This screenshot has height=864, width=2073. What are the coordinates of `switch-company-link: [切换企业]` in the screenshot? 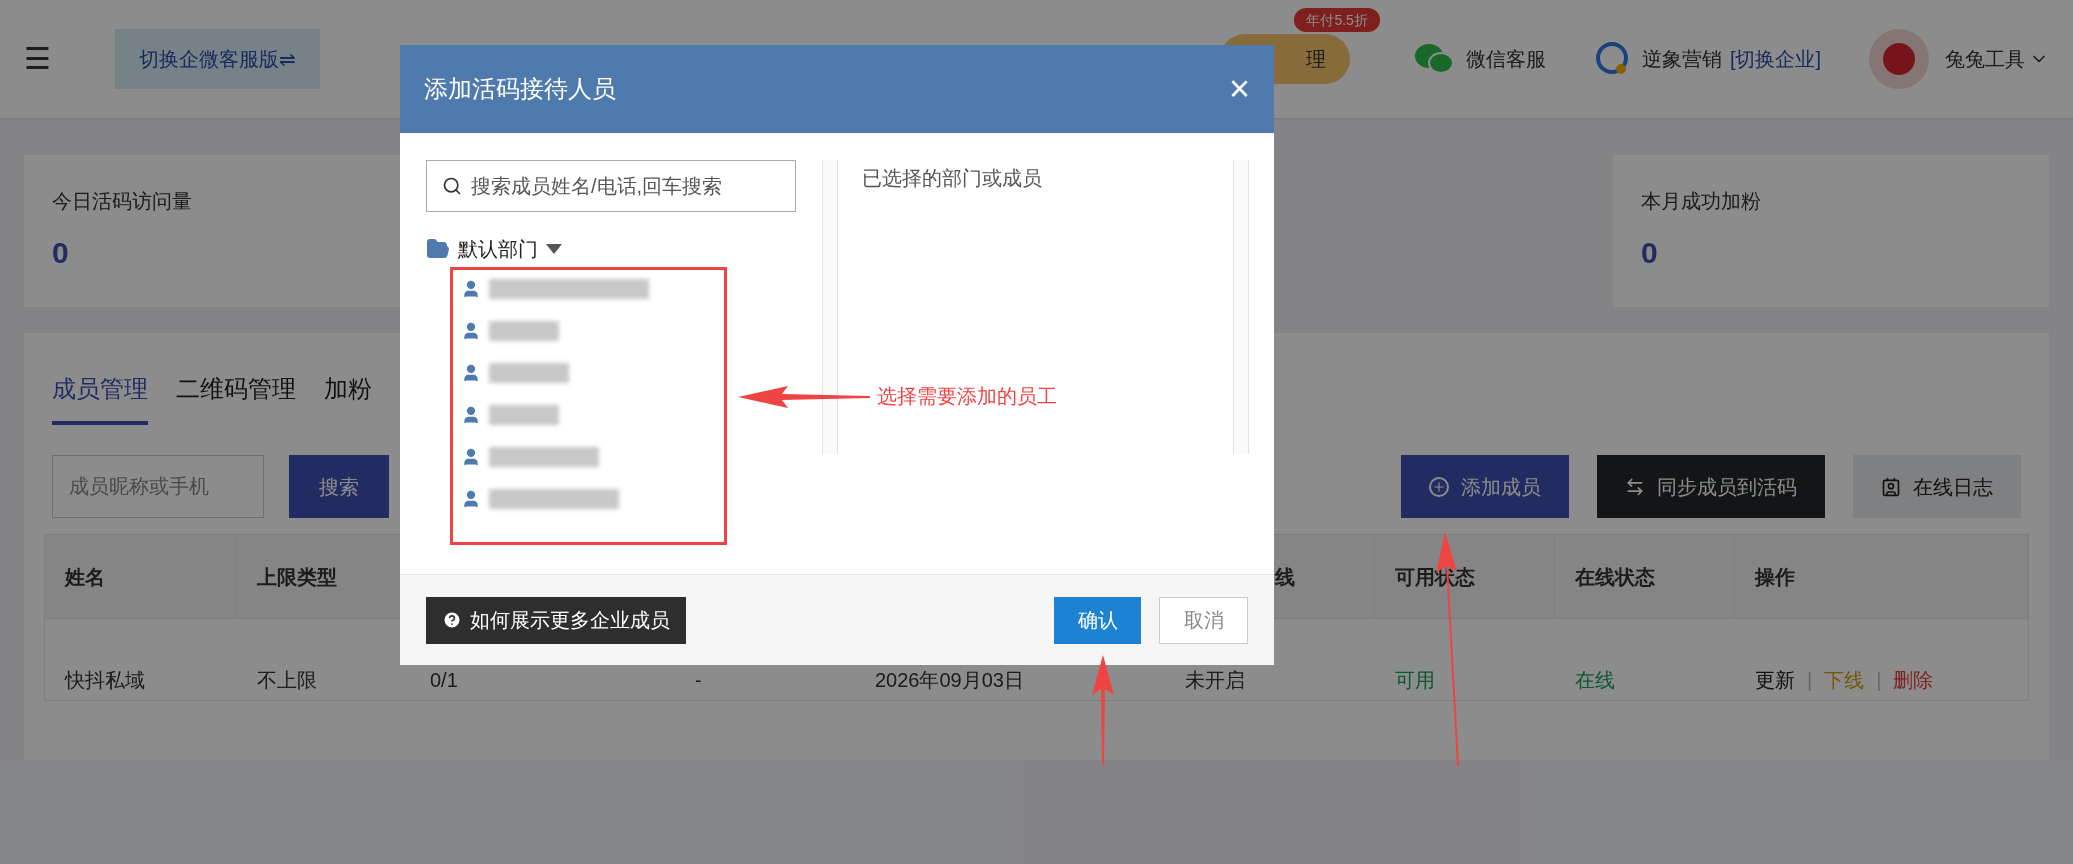 It's located at (1775, 59).